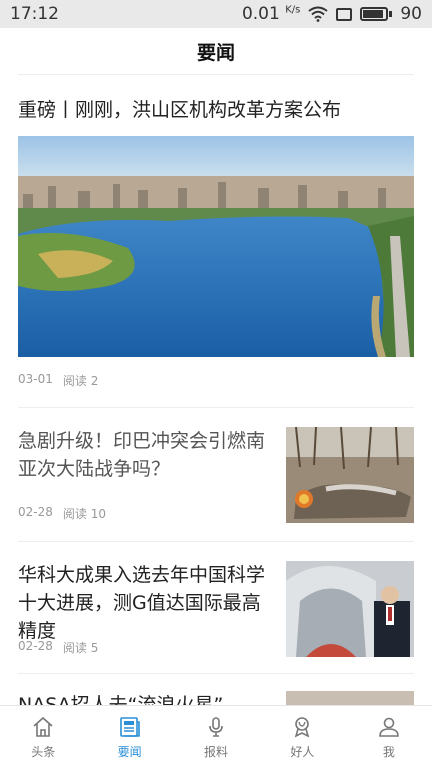 The height and width of the screenshot is (768, 432). I want to click on tab-me: 我, so click(389, 737).